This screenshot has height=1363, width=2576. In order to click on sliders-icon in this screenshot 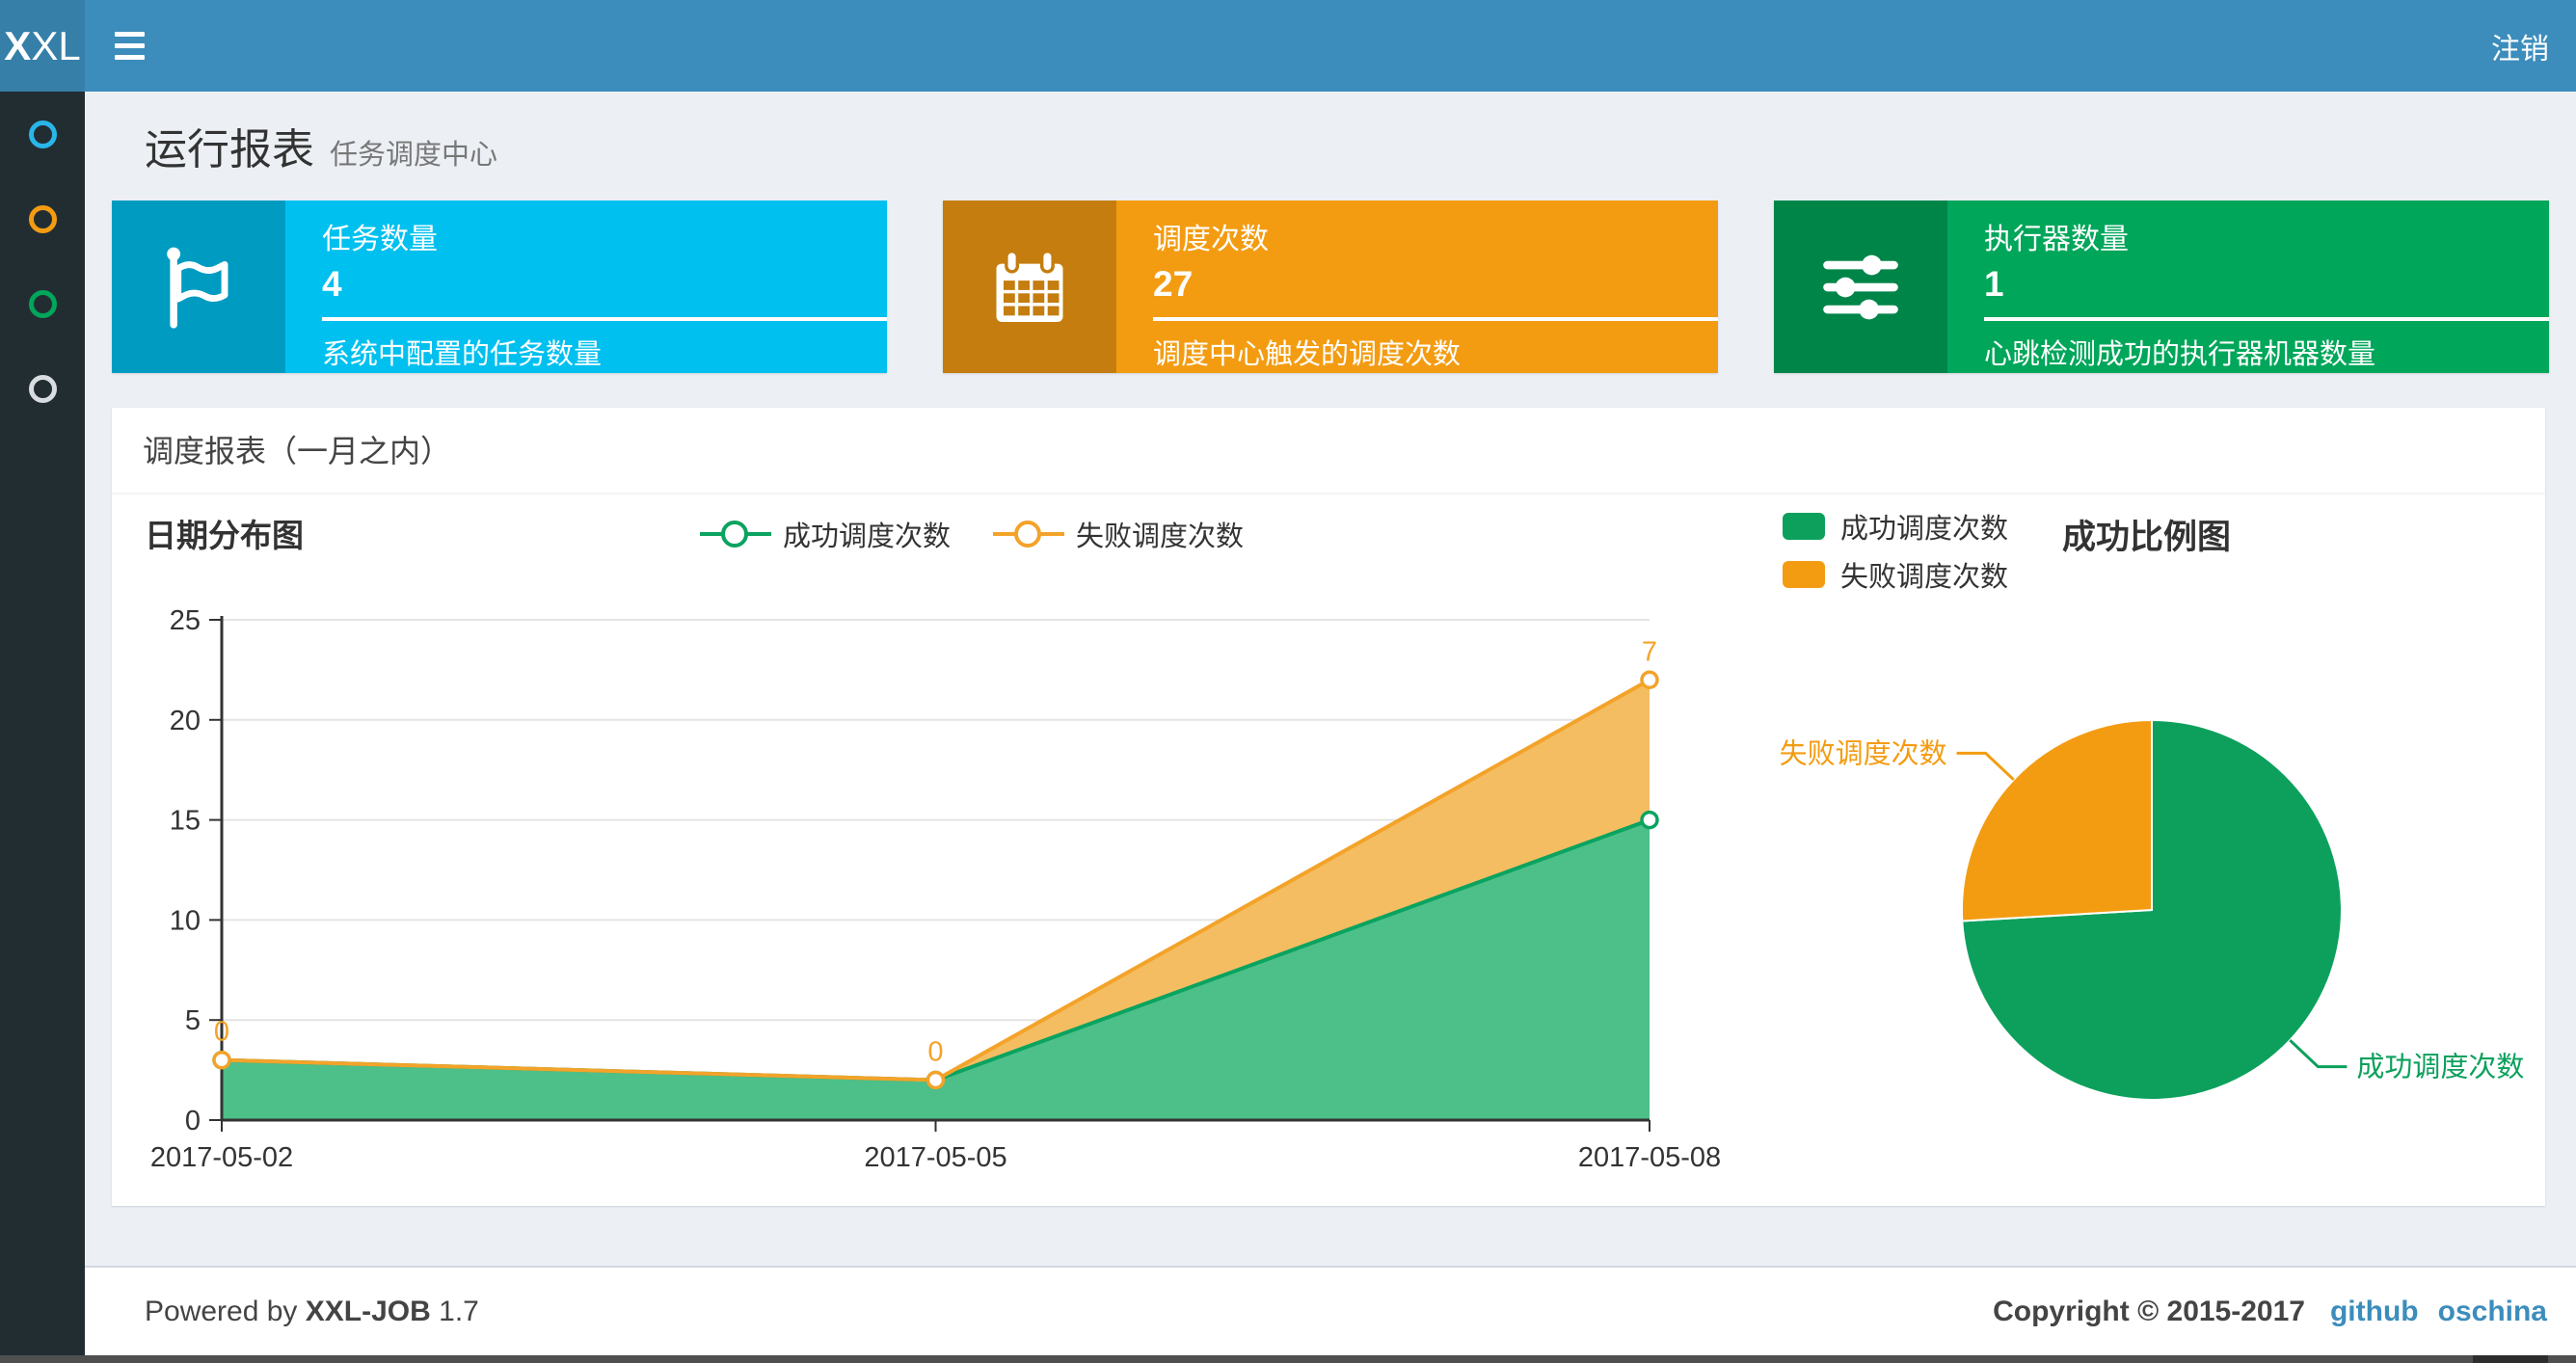, I will do `click(1861, 286)`.